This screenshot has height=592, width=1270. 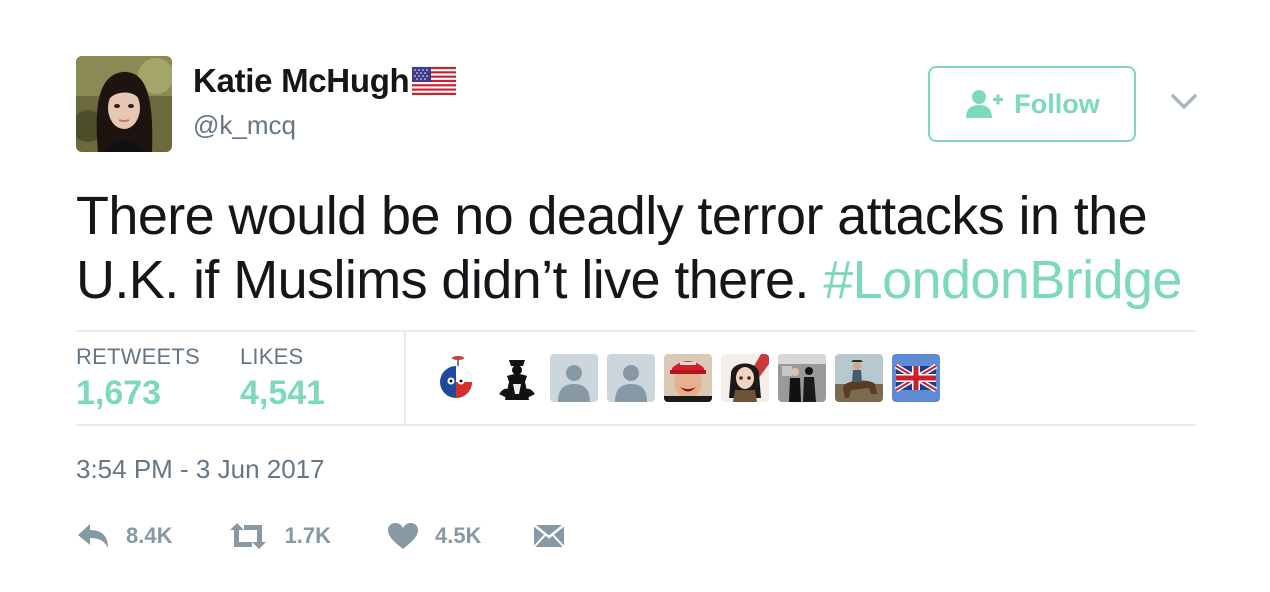 What do you see at coordinates (460, 378) in the screenshot?
I see `liker-avatar-countryball` at bounding box center [460, 378].